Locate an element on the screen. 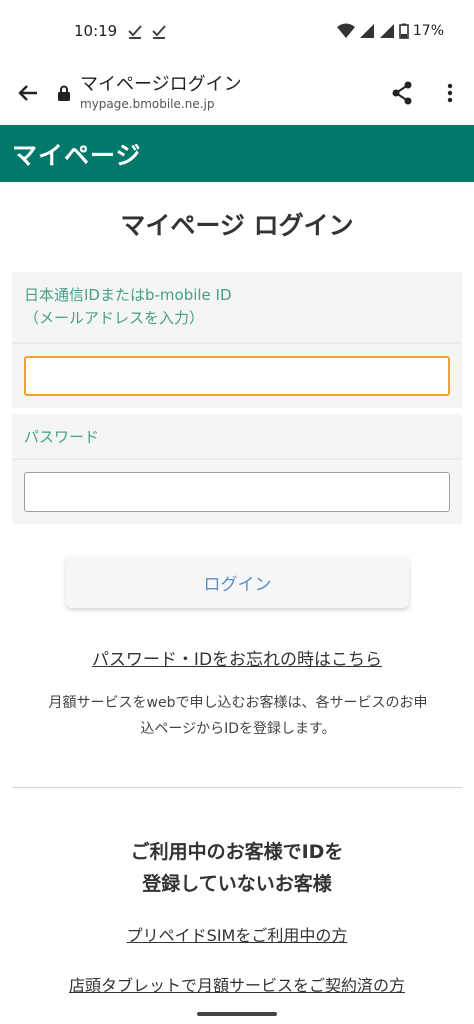  id-field-label-line1: 日本通信IDまたはb-mobile ID is located at coordinates (128, 295).